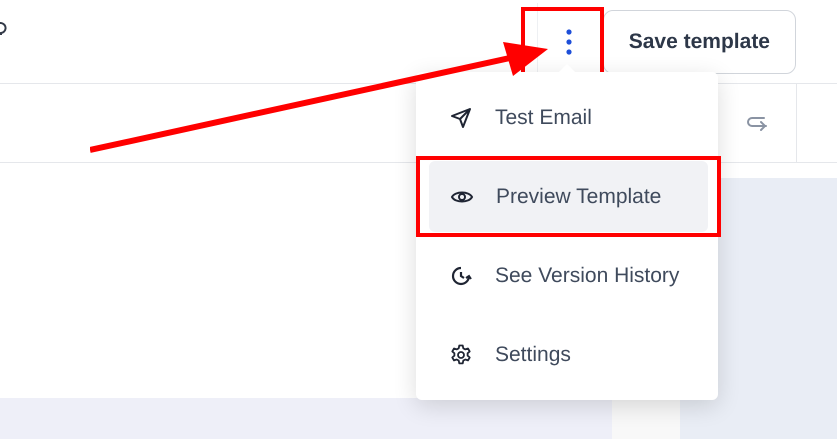 This screenshot has height=439, width=837. I want to click on save-template-button: Save template, so click(699, 42).